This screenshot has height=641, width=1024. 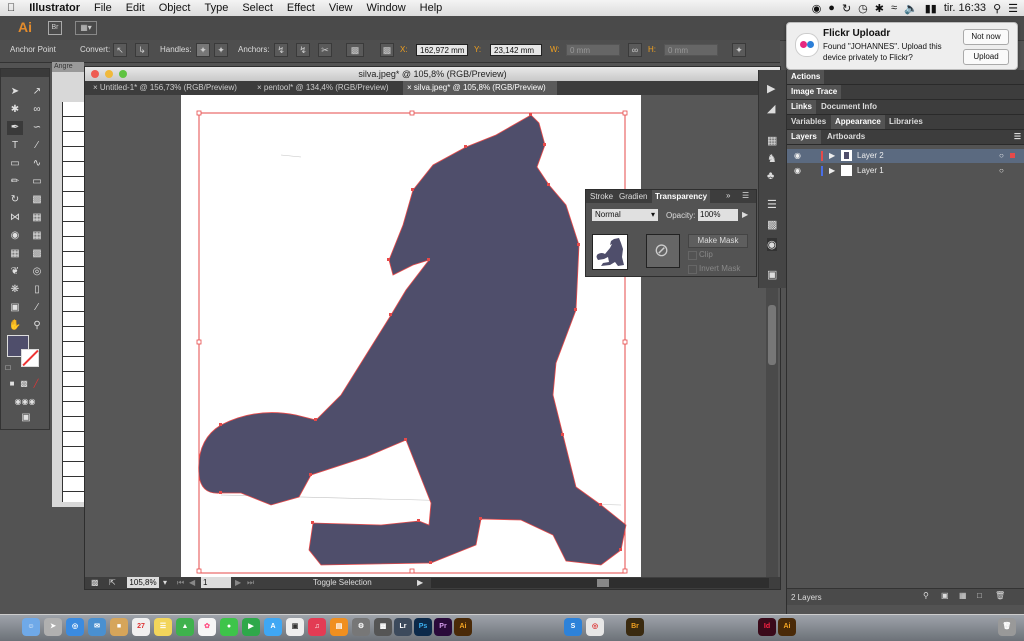 I want to click on illustrator-dock-icon: Ai, so click(x=463, y=627).